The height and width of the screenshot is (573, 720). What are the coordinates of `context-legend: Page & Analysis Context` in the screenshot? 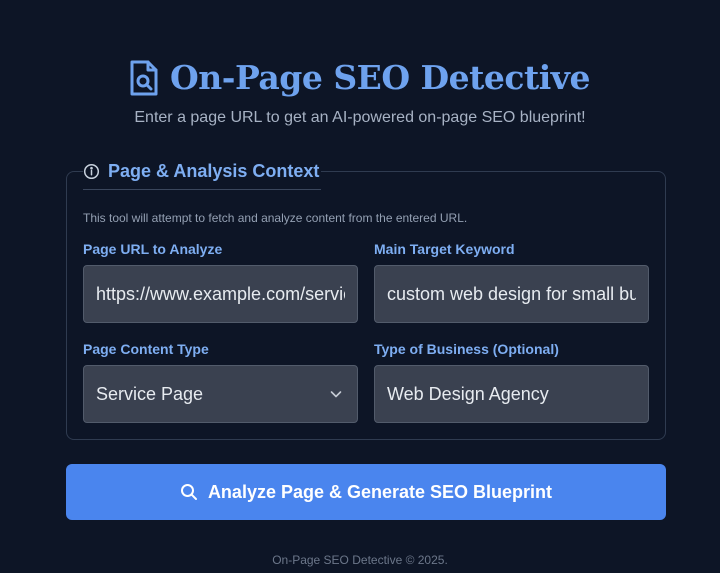 It's located at (202, 174).